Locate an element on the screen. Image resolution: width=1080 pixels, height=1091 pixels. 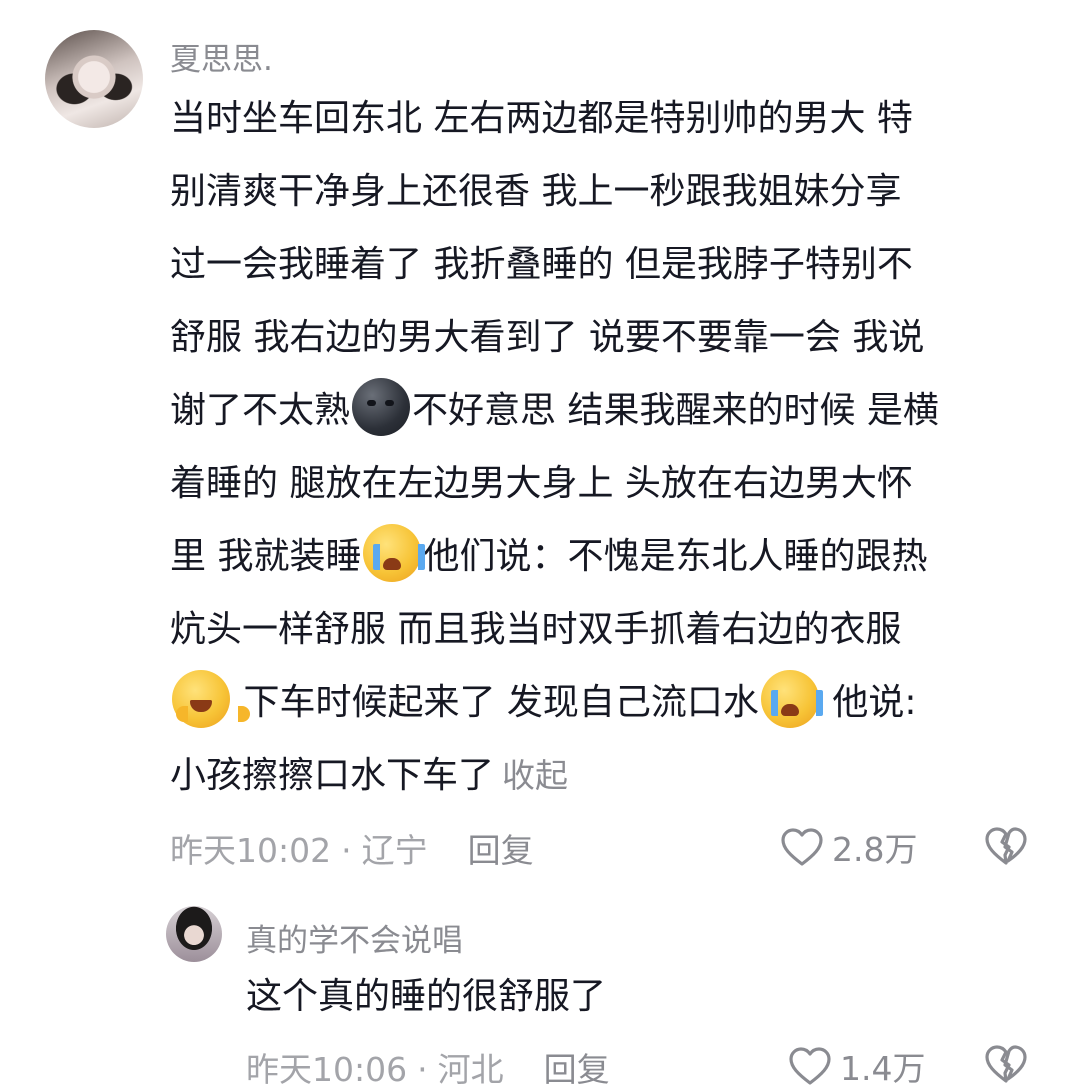
comment-fragment: 小孩擦擦口水下车了 is located at coordinates (332, 775).